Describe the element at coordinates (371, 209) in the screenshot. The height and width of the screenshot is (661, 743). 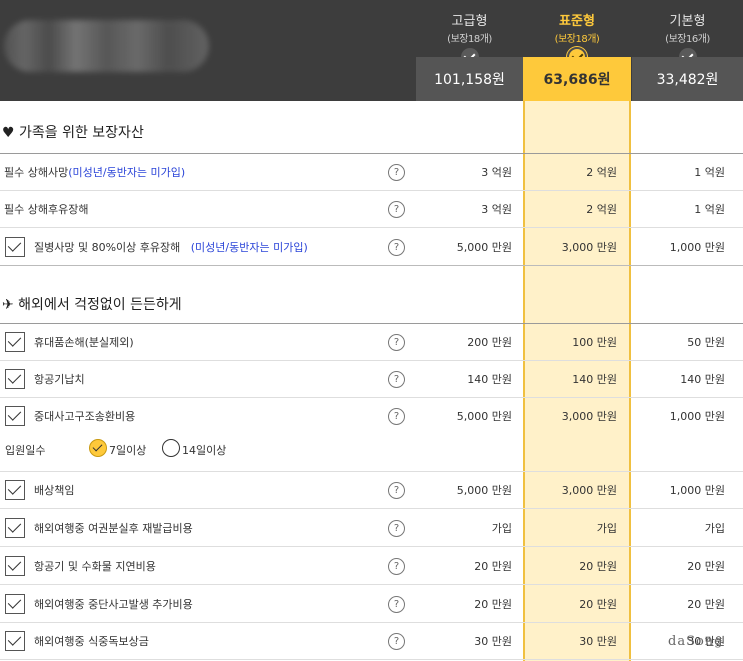
I see `table-row: 필수 상해후유장해? 3 억원 2 억원 1 억원` at that location.